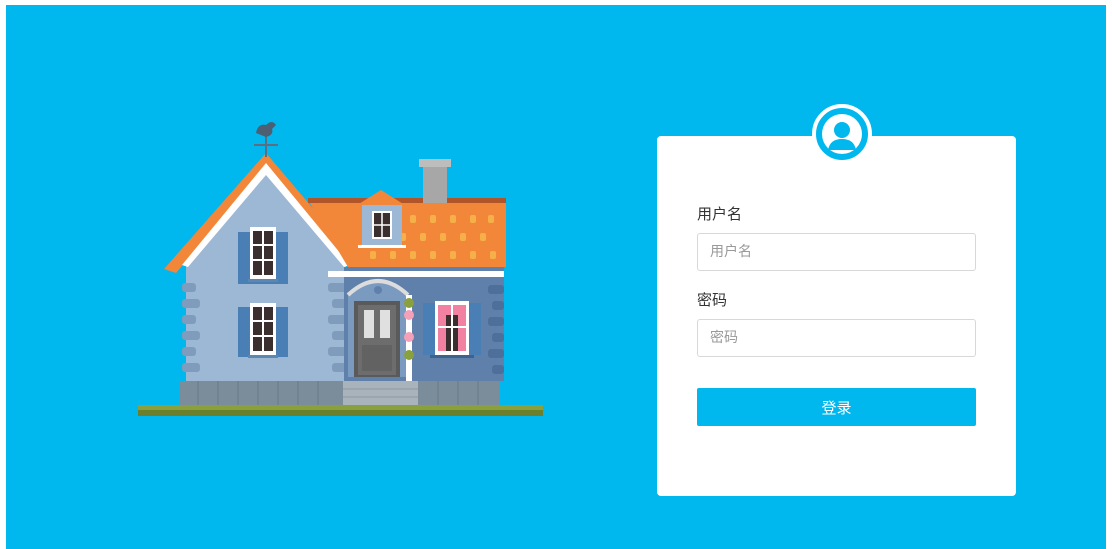 The height and width of the screenshot is (549, 1112). I want to click on password-input, so click(836, 338).